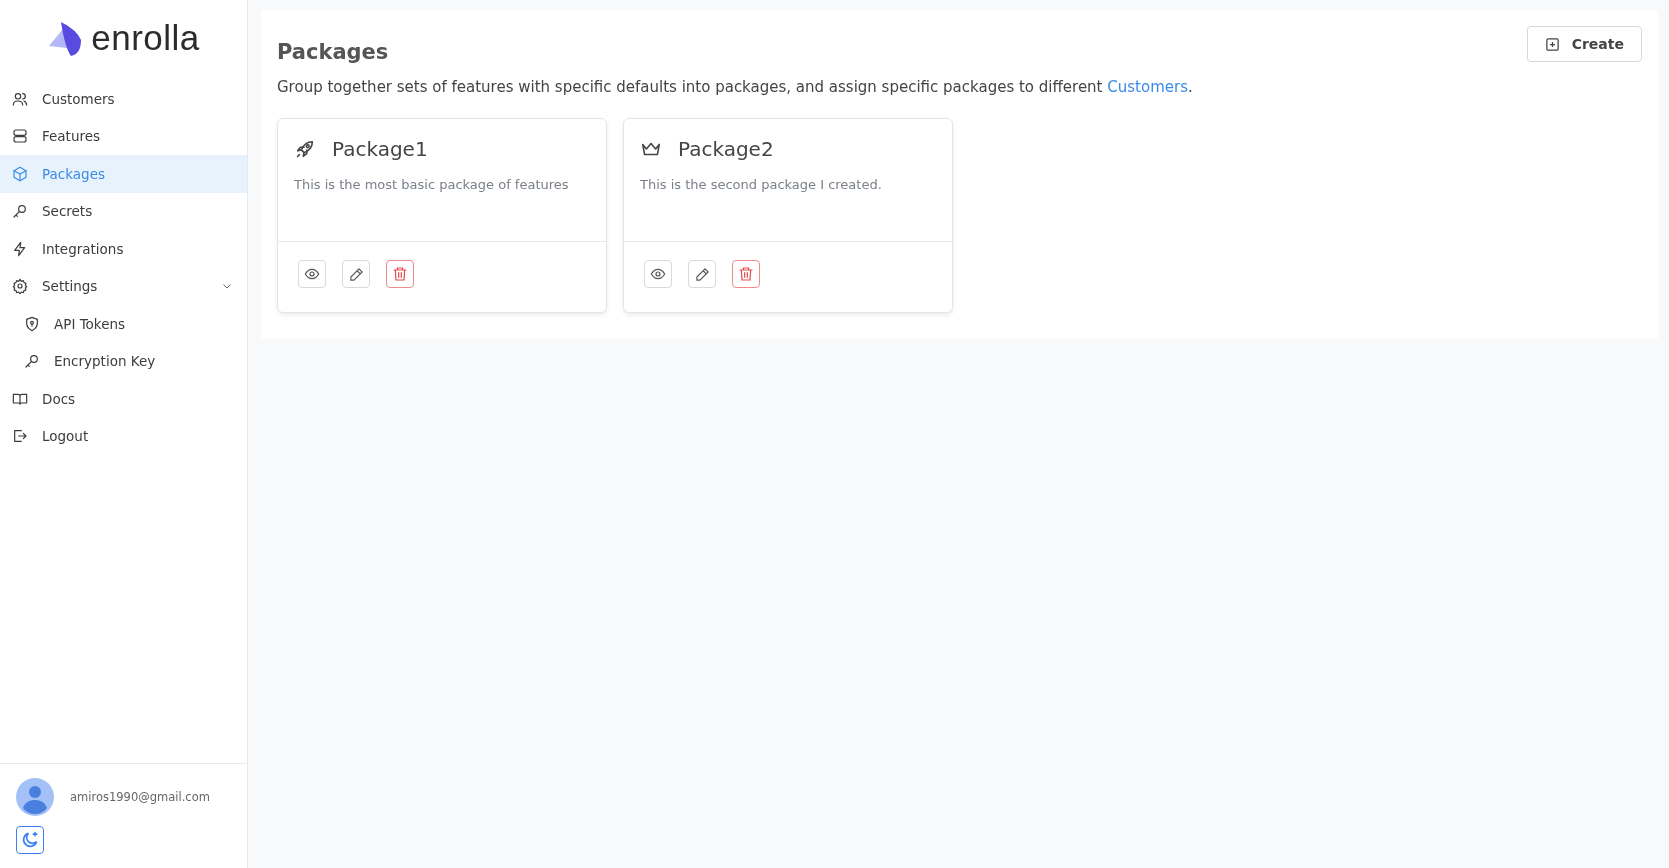 The width and height of the screenshot is (1669, 868). I want to click on page-title: Packages, so click(333, 52).